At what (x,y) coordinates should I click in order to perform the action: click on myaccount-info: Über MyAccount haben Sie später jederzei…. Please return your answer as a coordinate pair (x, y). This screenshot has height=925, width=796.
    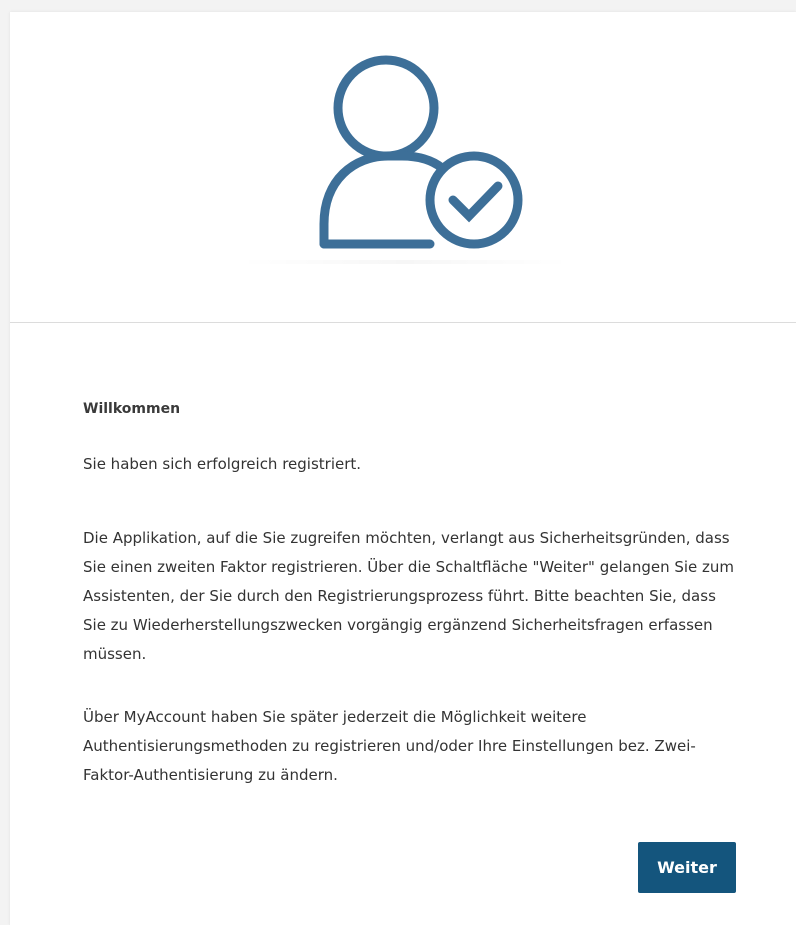
    Looking at the image, I should click on (389, 746).